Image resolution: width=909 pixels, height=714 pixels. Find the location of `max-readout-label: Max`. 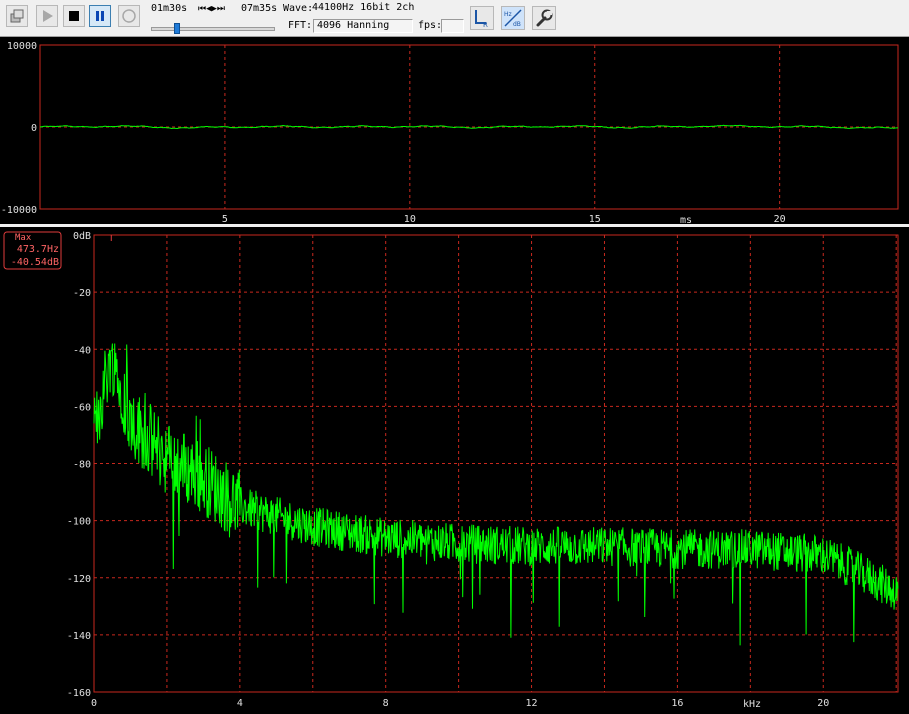

max-readout-label: Max is located at coordinates (23, 238).